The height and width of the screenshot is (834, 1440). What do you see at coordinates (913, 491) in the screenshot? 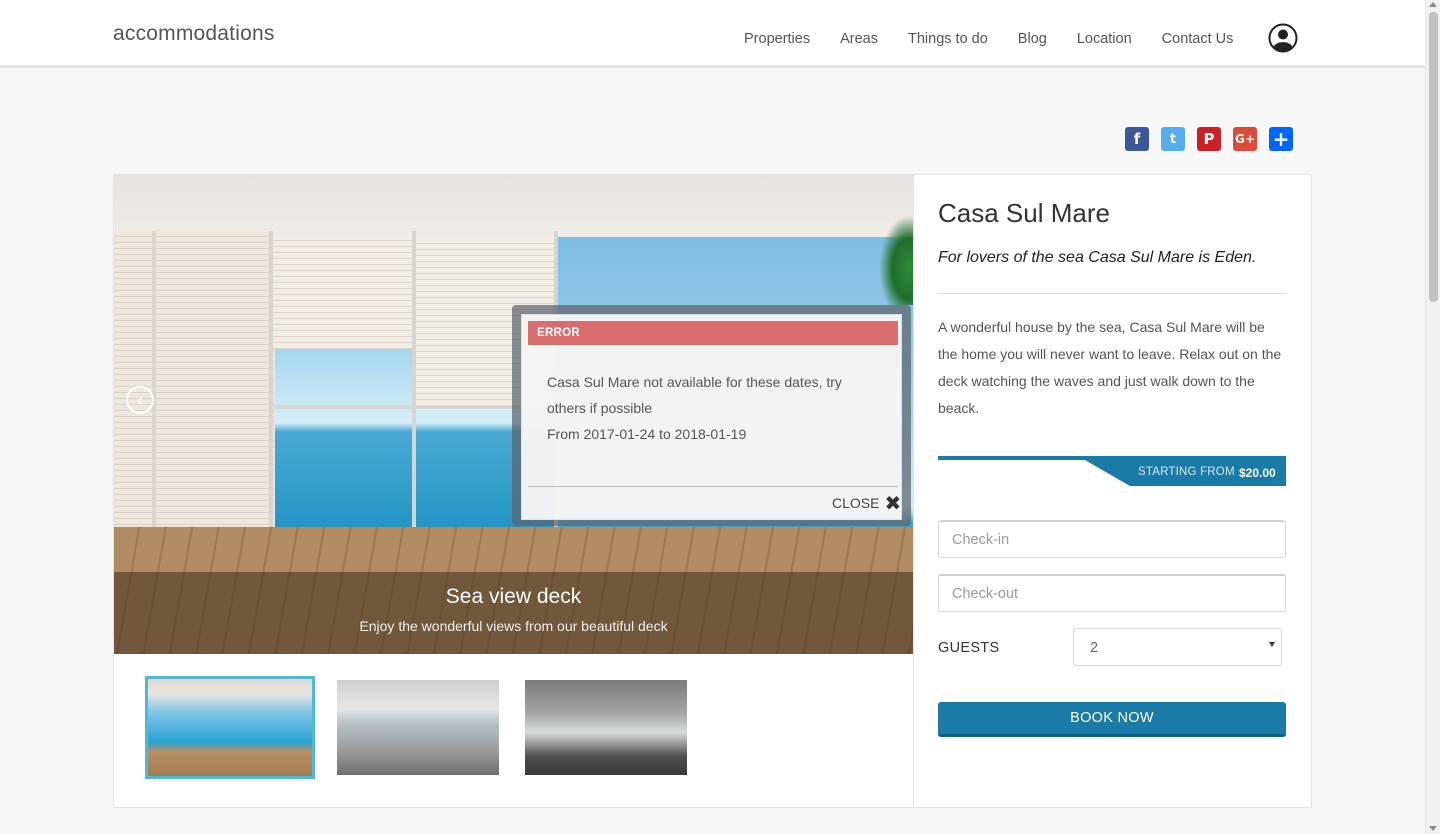
I see `panel-divider` at bounding box center [913, 491].